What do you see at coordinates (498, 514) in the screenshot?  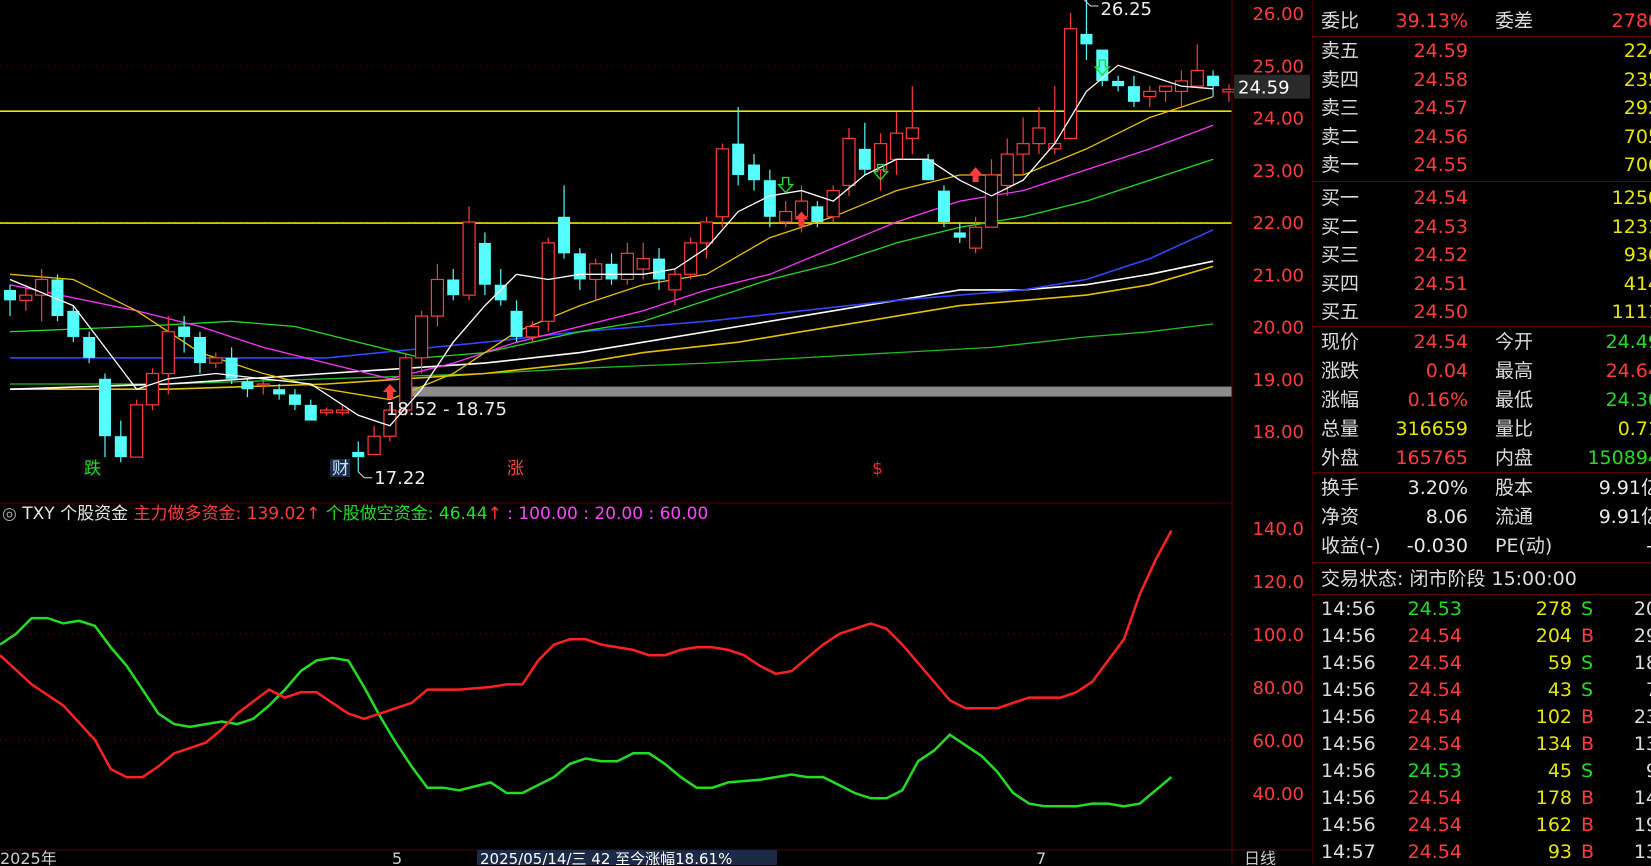 I see `bear-arrow: ↑` at bounding box center [498, 514].